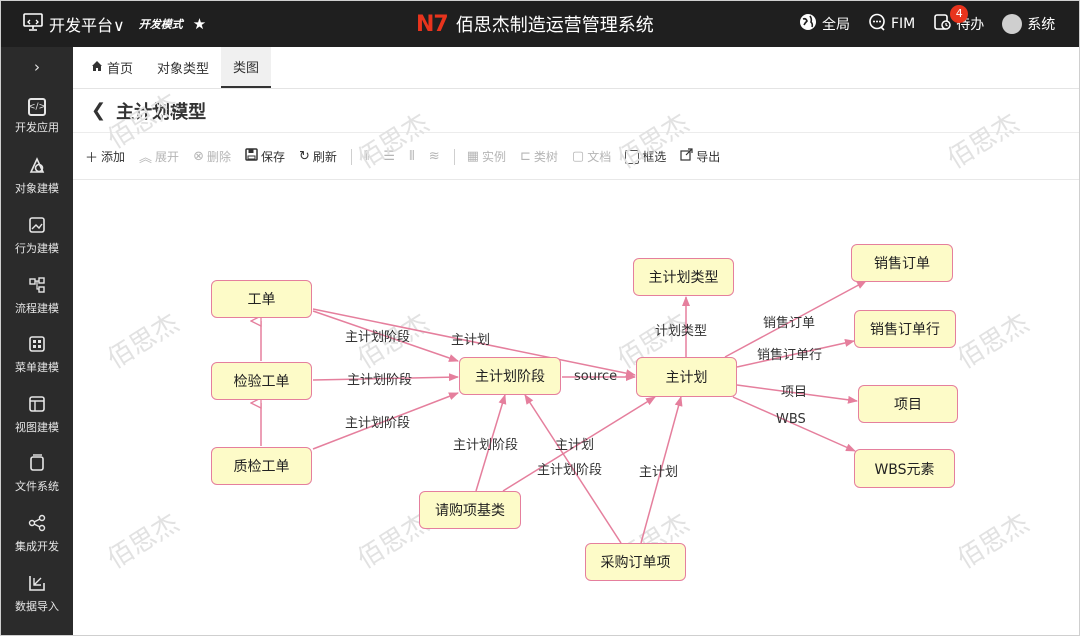 The height and width of the screenshot is (636, 1080). What do you see at coordinates (199, 24) in the screenshot?
I see `star-icon: ★` at bounding box center [199, 24].